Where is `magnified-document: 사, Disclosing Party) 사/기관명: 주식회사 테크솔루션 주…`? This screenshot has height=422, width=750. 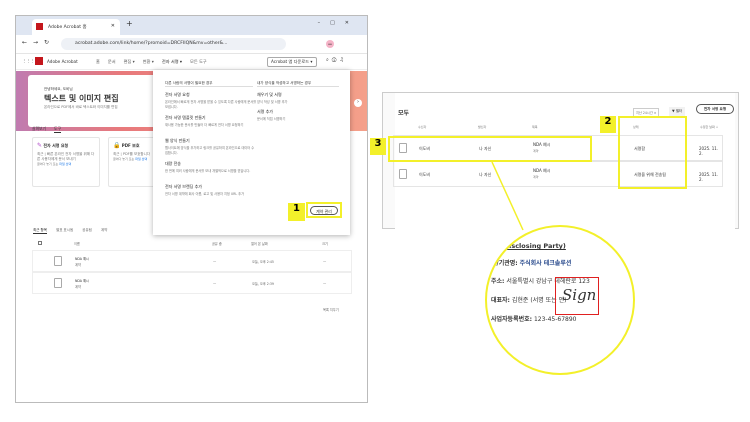
magnified-document: 사, Disclosing Party) 사/기관명: 주식회사 테크솔루션 주… is located at coordinates (560, 300).